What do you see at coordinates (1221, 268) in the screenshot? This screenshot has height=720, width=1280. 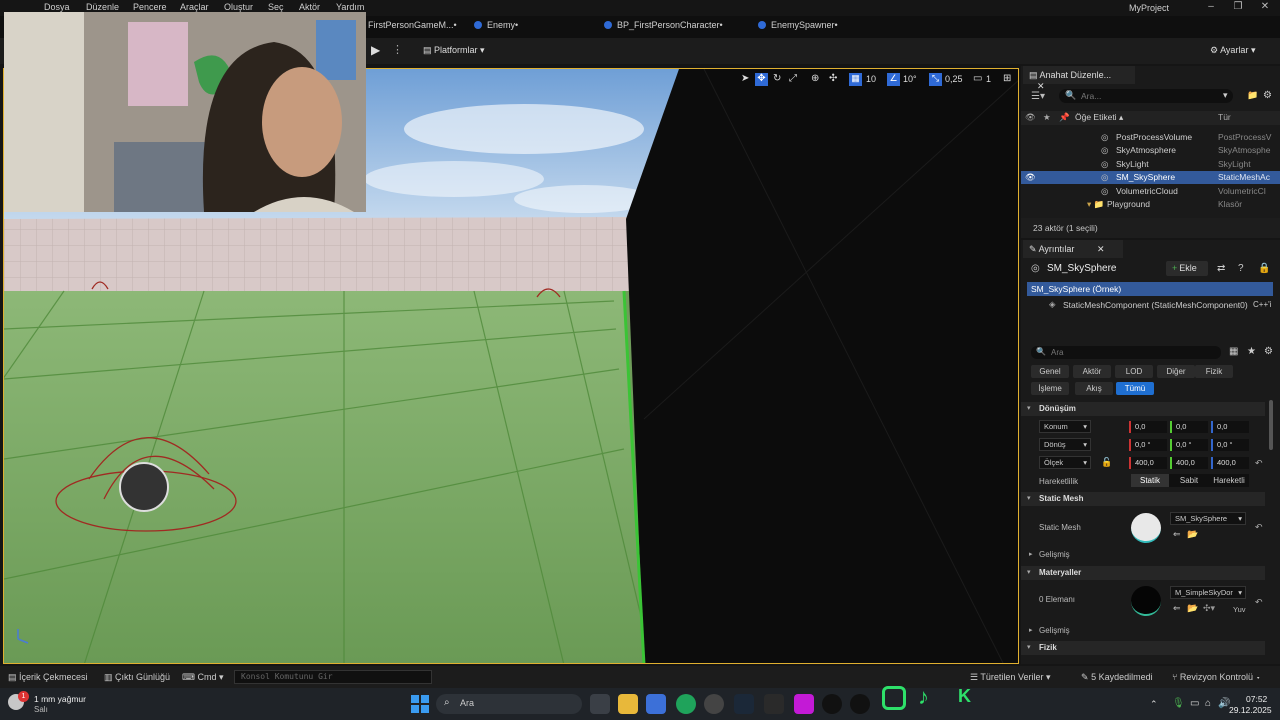 I see `blueprint-convert-icon: ⇄` at bounding box center [1221, 268].